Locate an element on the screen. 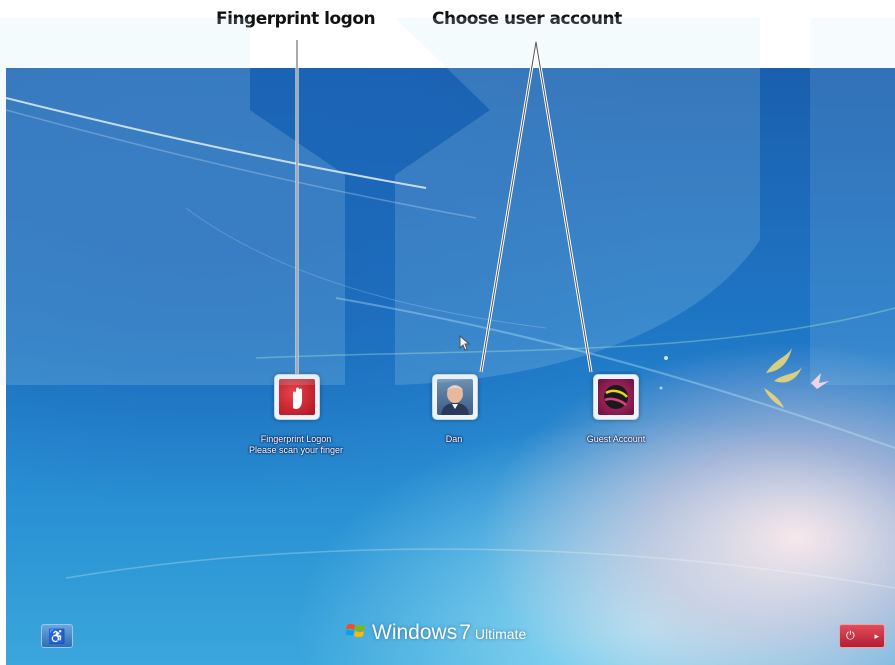 Image resolution: width=895 pixels, height=665 pixels. shutdown-button: ⏻ ▸ is located at coordinates (862, 636).